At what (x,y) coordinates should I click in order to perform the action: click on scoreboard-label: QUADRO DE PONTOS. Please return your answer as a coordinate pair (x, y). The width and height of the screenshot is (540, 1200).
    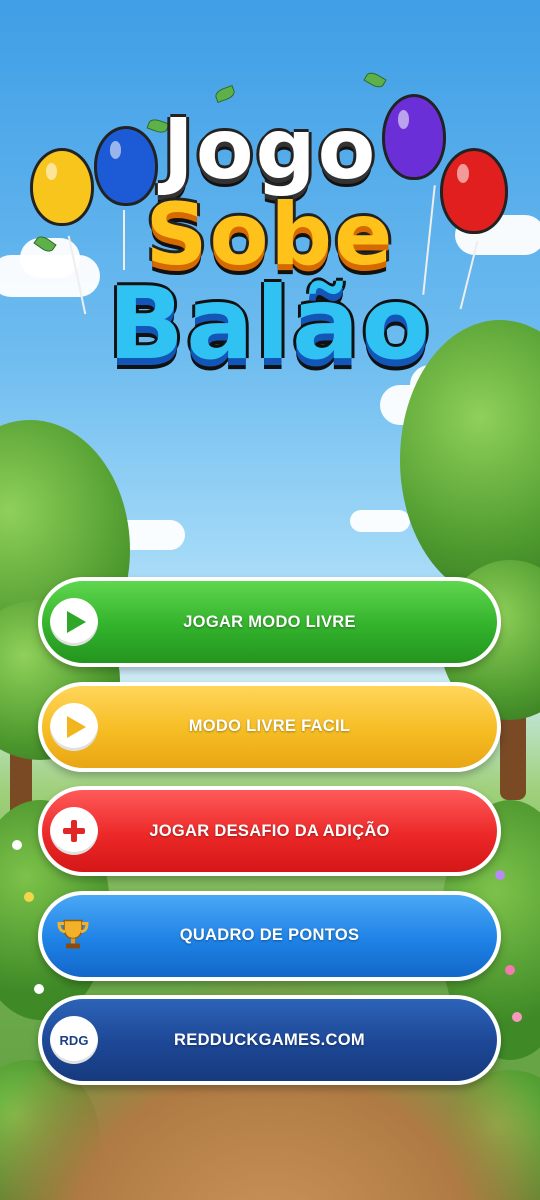
    Looking at the image, I should click on (269, 935).